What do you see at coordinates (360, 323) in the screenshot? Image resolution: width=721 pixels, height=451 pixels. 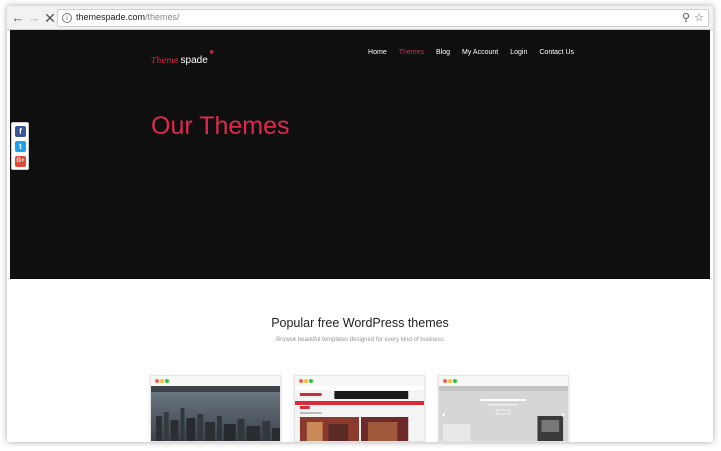 I see `section-title: Popular free WordPress themes` at bounding box center [360, 323].